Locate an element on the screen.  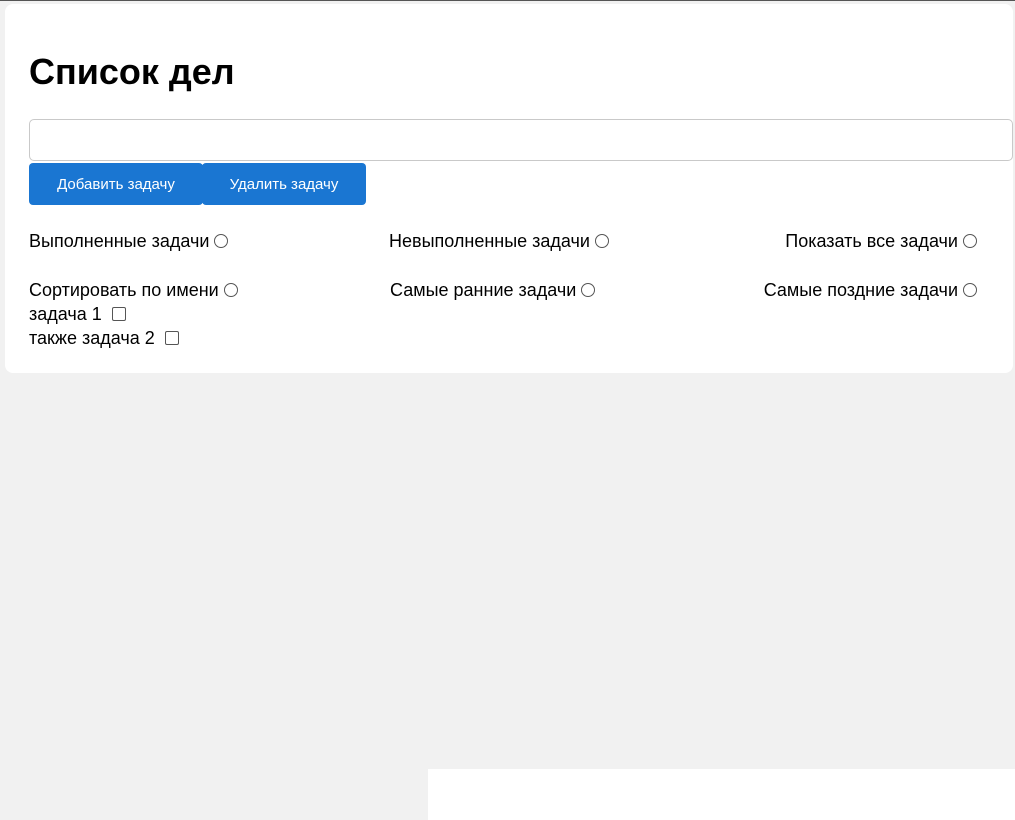
add-task-button: Добавить задачу is located at coordinates (116, 184).